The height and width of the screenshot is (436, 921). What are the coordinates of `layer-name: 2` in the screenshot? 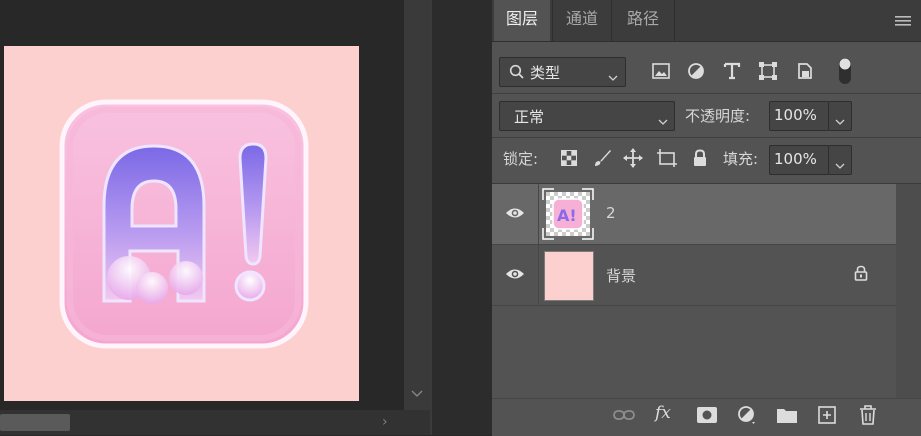 It's located at (611, 213).